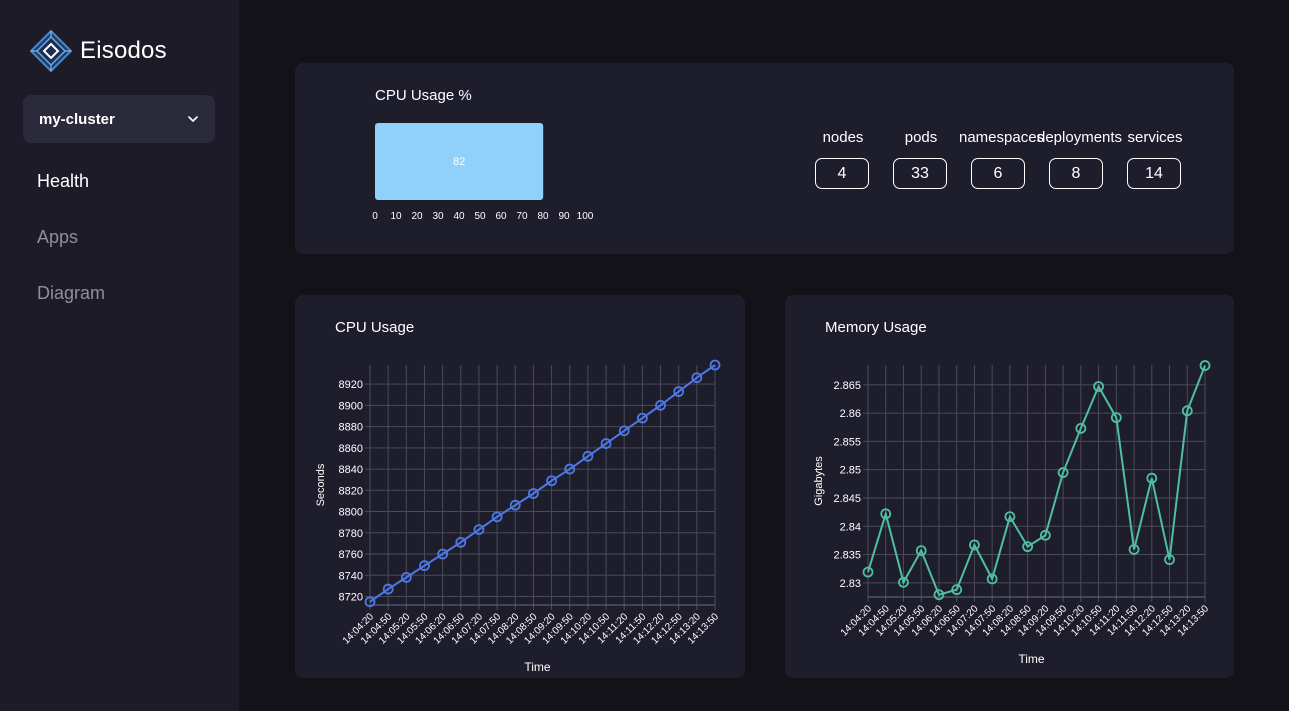 The width and height of the screenshot is (1289, 711). What do you see at coordinates (351, 449) in the screenshot?
I see `y-tick-label: 8860` at bounding box center [351, 449].